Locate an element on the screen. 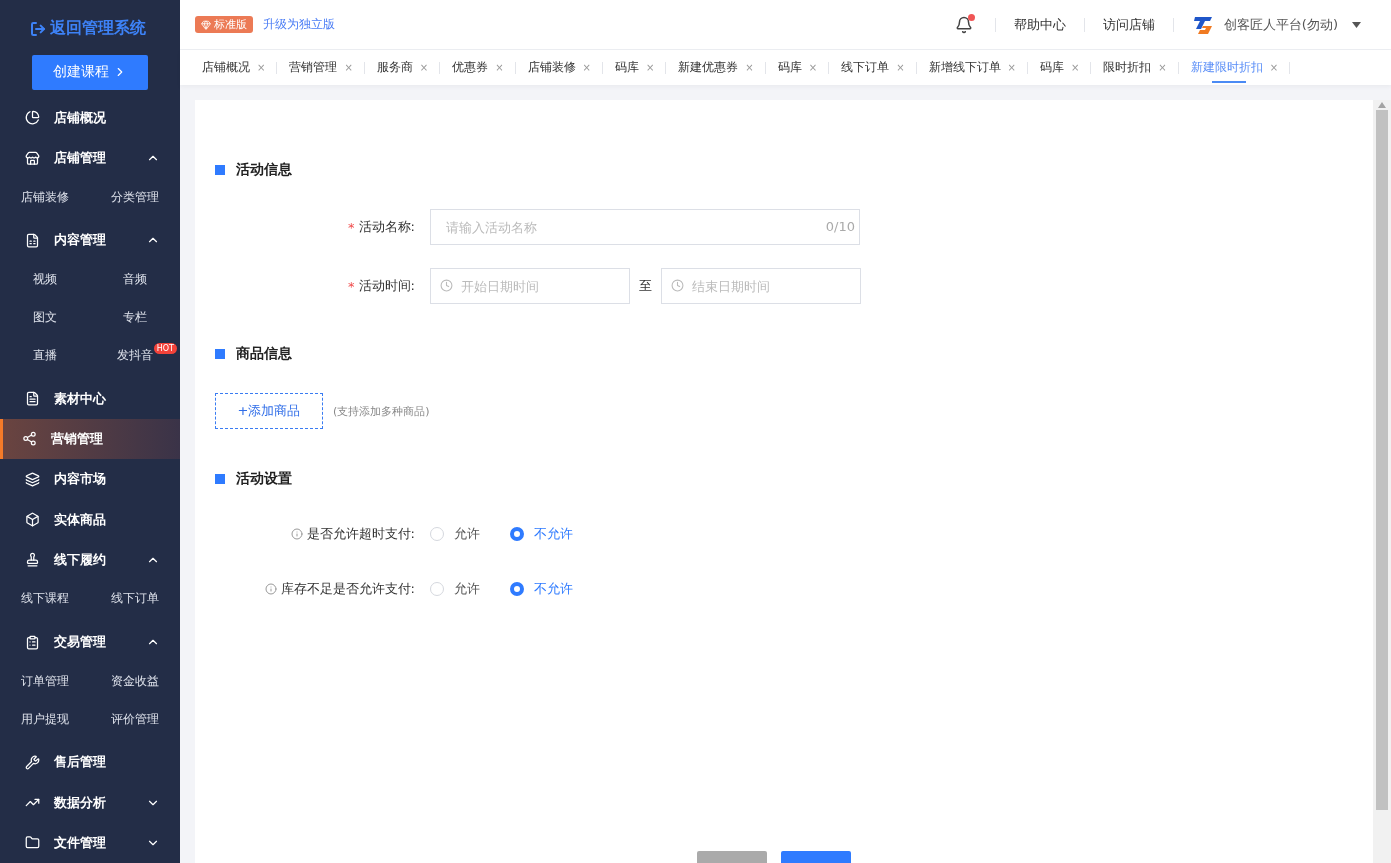  sidebar-item: 营销管理 is located at coordinates (90, 439).